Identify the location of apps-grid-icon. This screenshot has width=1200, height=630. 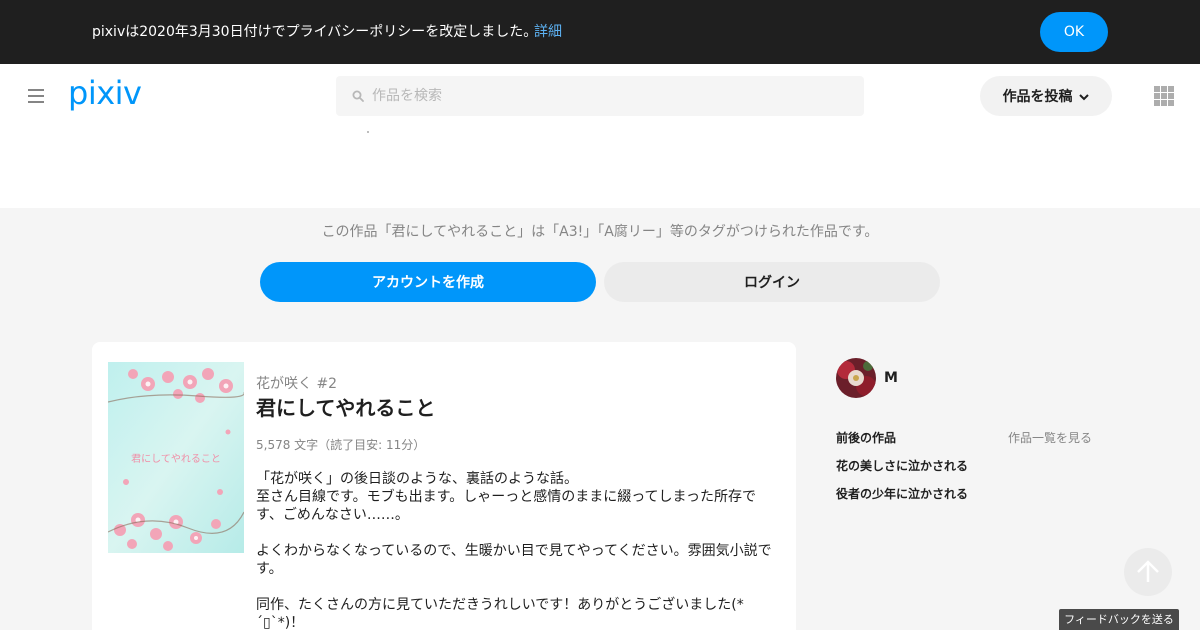
(1164, 96).